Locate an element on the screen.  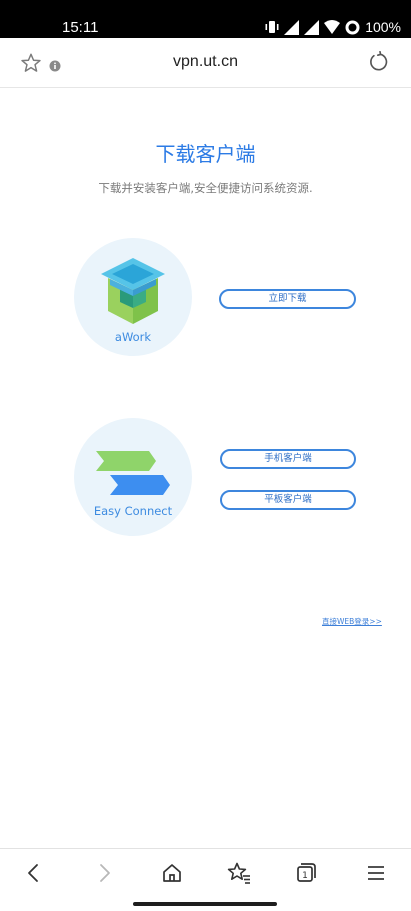
url-text: vpn.ut.cn is located at coordinates (205, 62).